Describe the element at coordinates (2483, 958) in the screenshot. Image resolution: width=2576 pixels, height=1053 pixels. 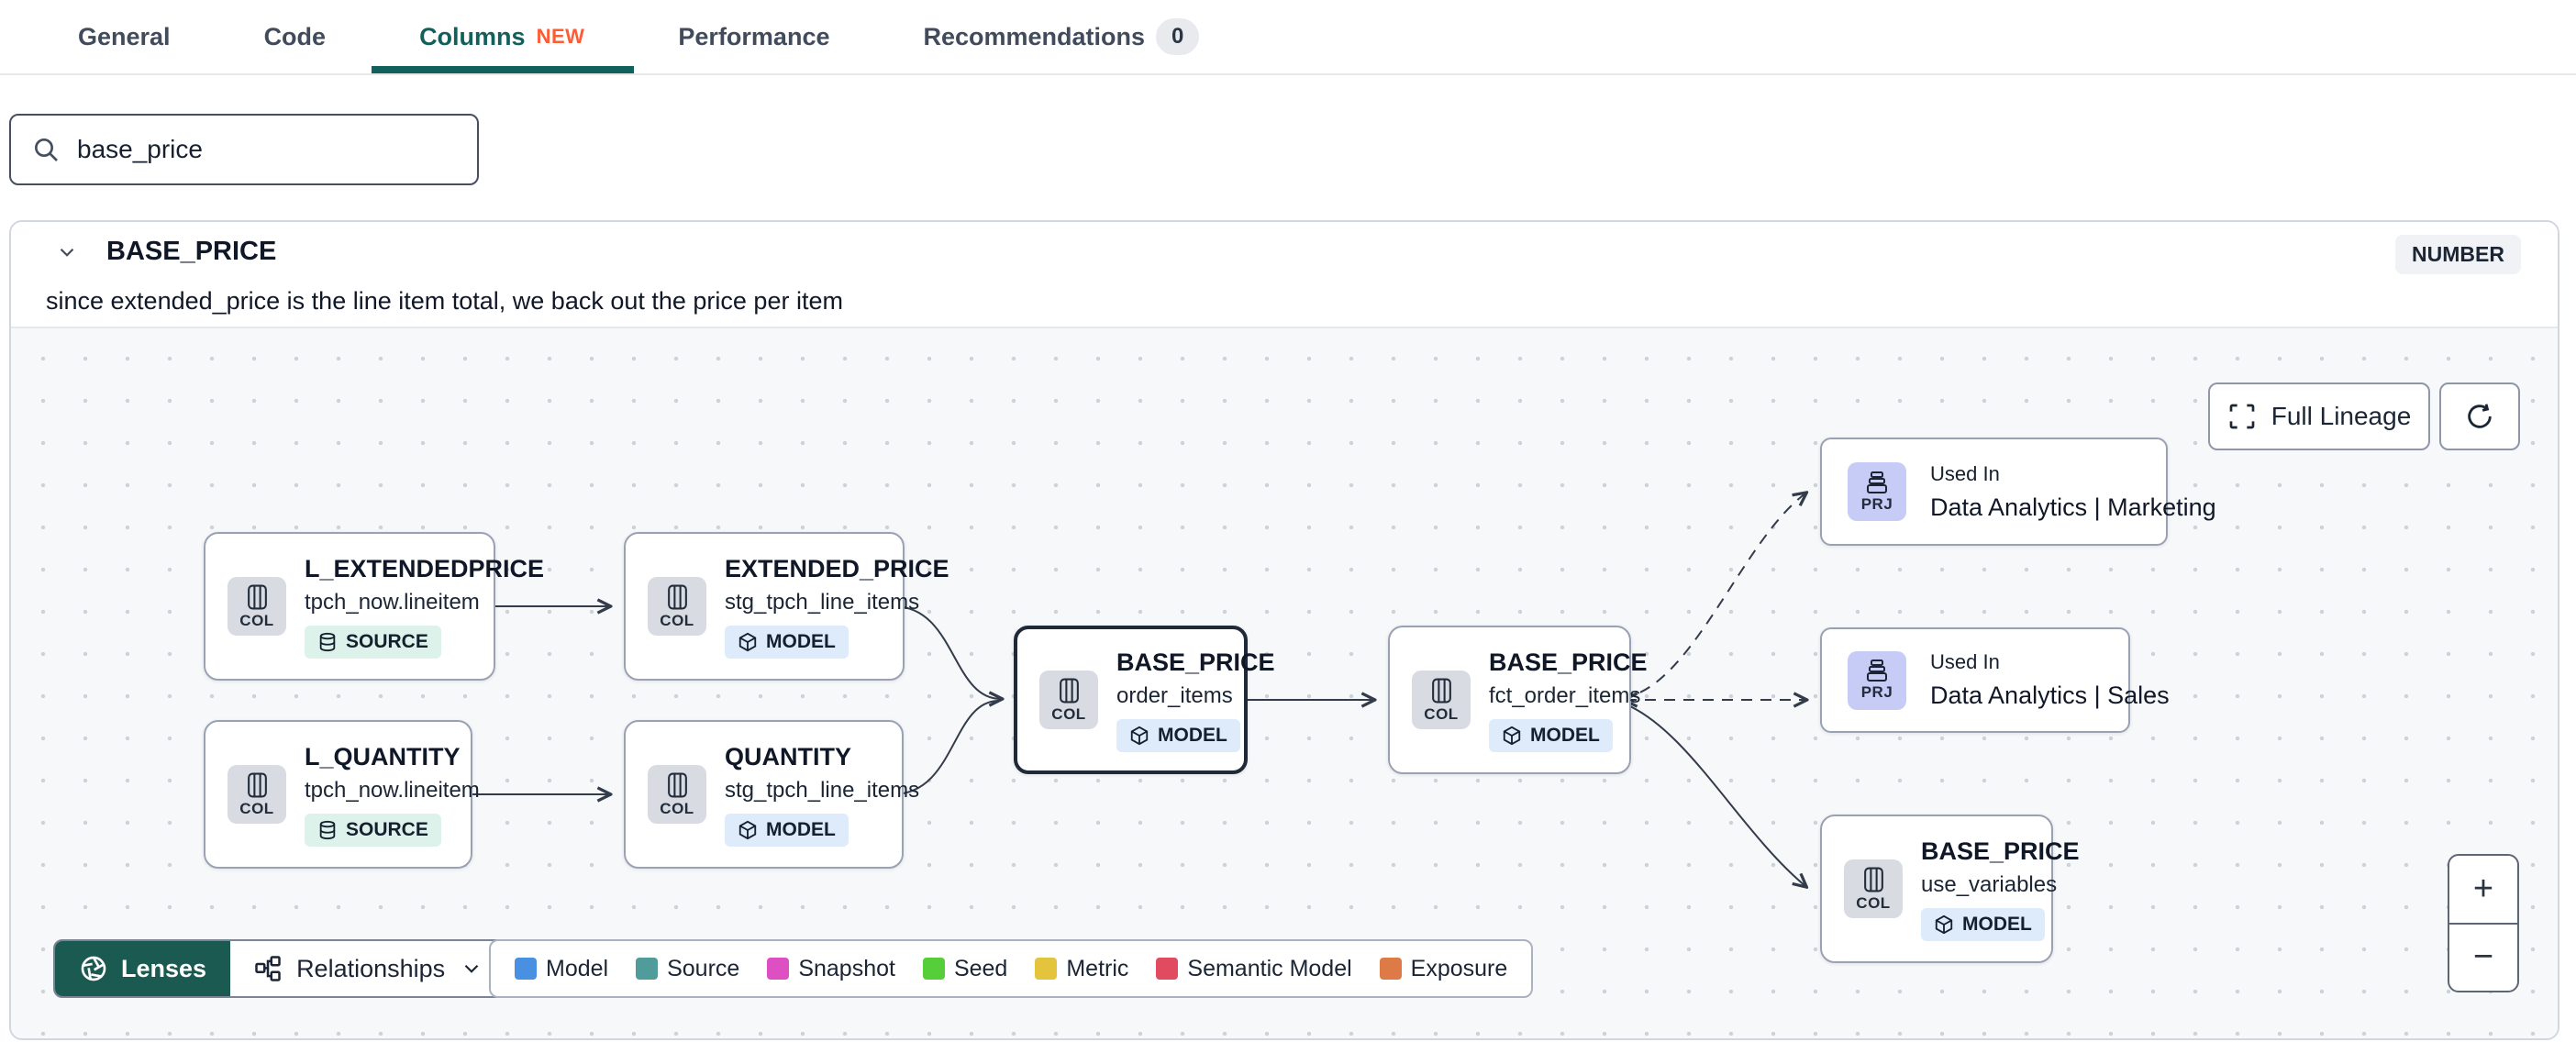
I see `zoom-out-button: −` at that location.